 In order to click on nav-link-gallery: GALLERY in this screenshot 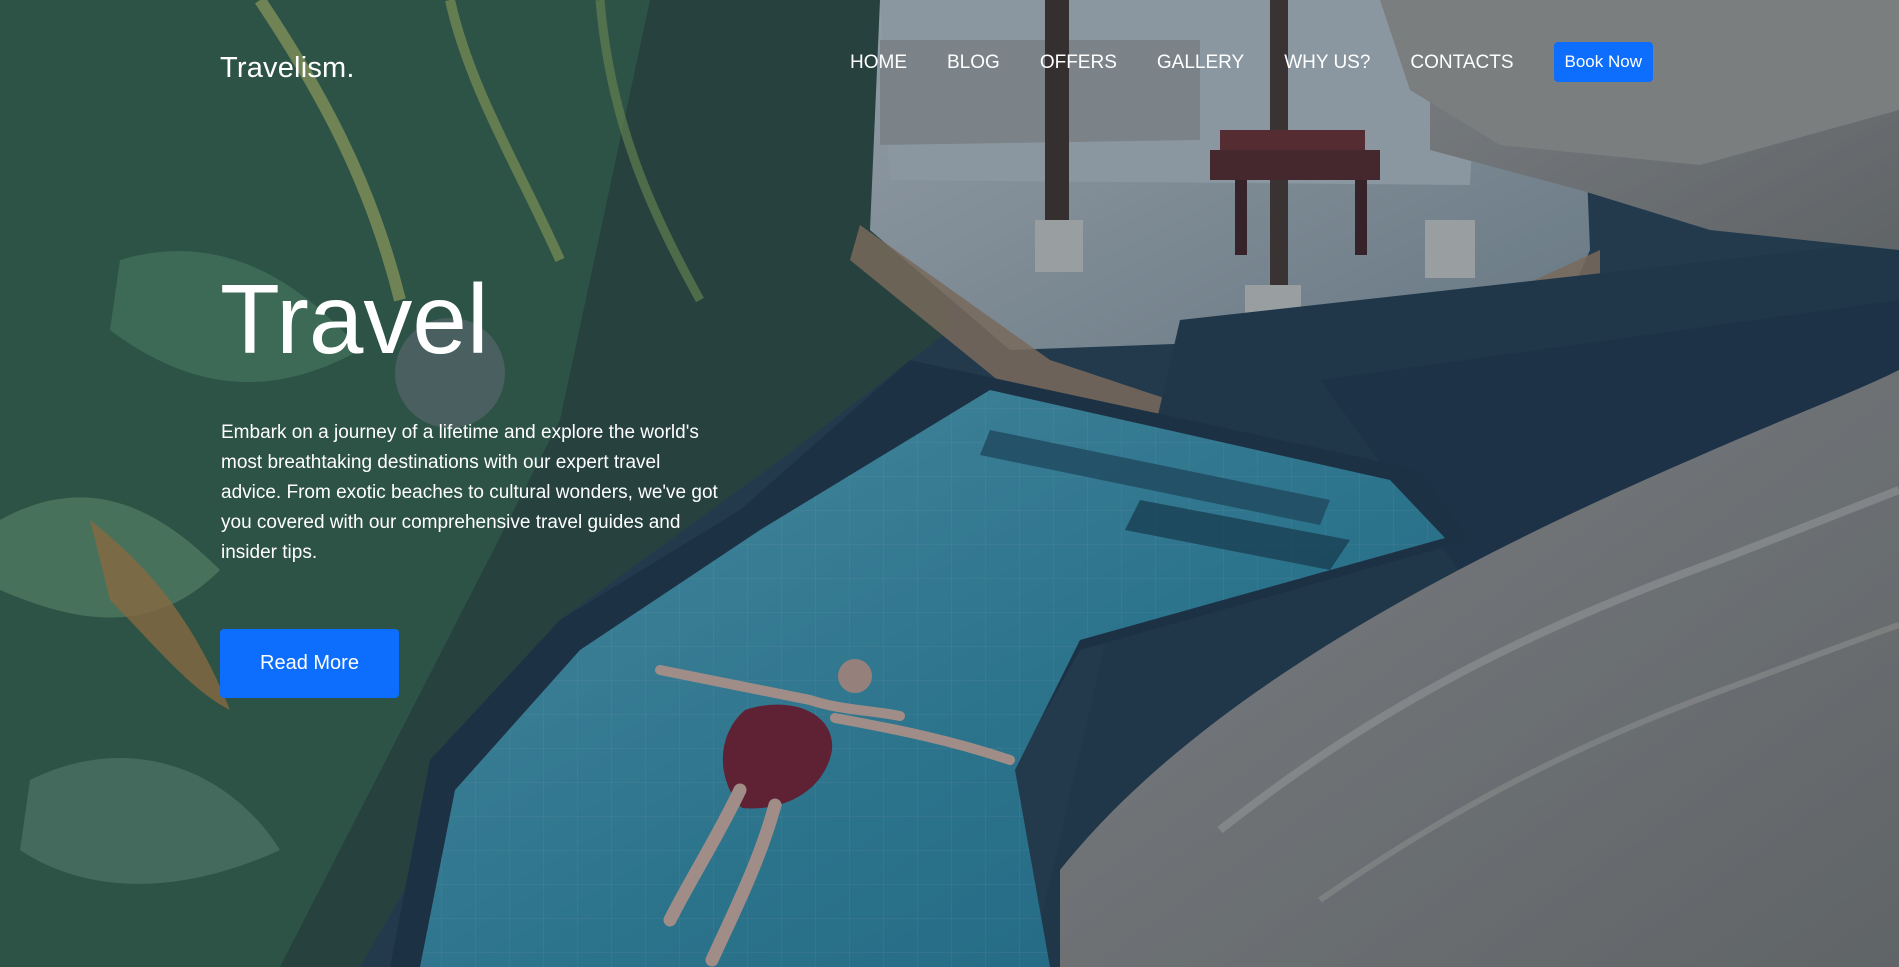, I will do `click(1200, 63)`.